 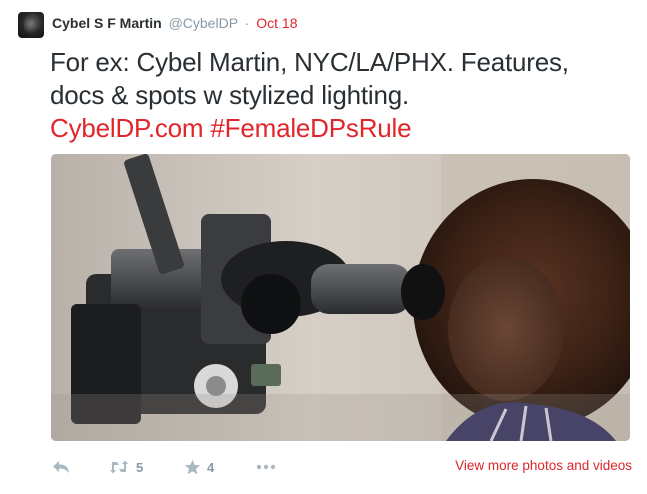 I want to click on ellipsis-icon, so click(x=266, y=467).